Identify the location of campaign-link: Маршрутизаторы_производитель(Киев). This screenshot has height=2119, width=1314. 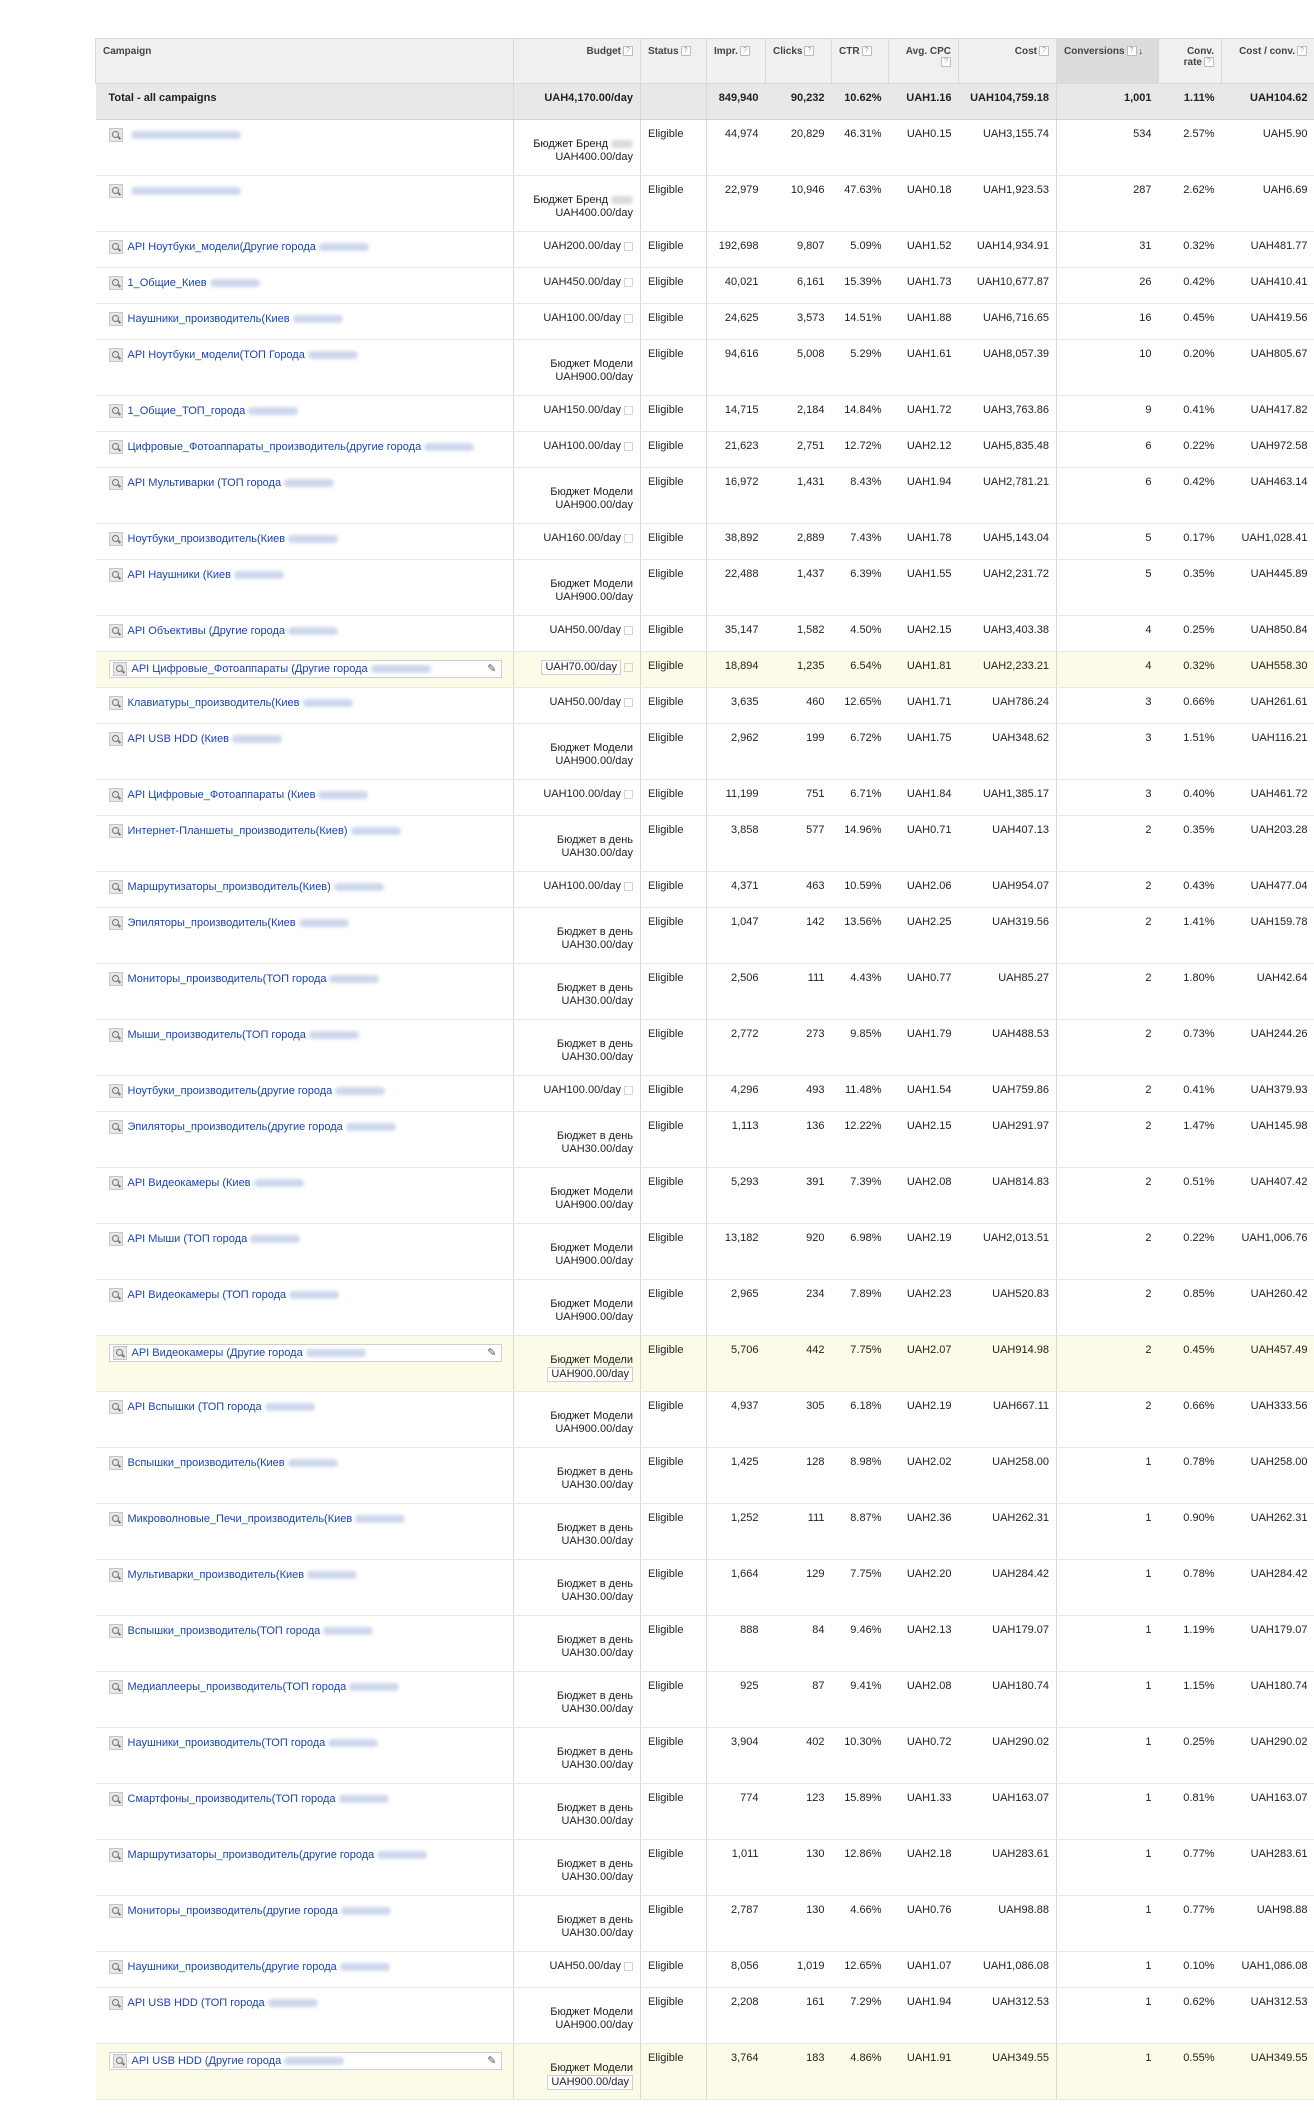
(229, 887).